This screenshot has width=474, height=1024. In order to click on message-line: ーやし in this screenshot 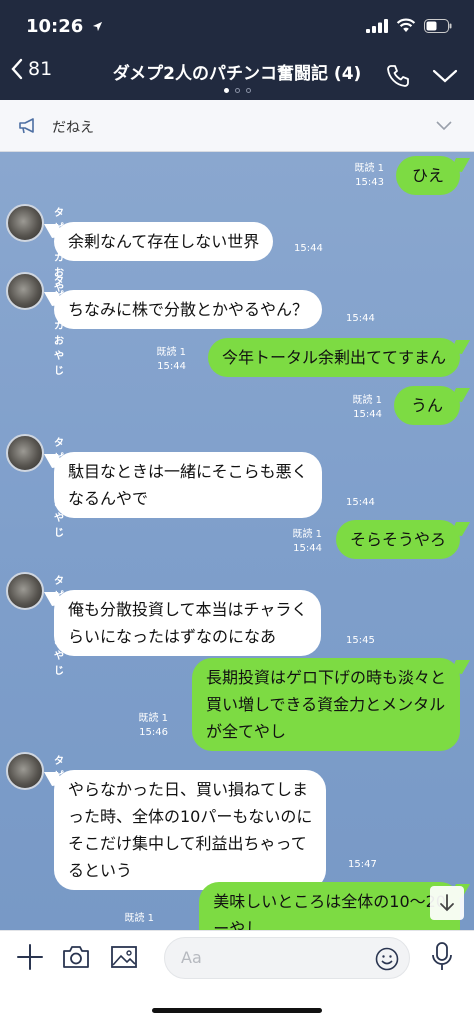, I will do `click(237, 924)`.